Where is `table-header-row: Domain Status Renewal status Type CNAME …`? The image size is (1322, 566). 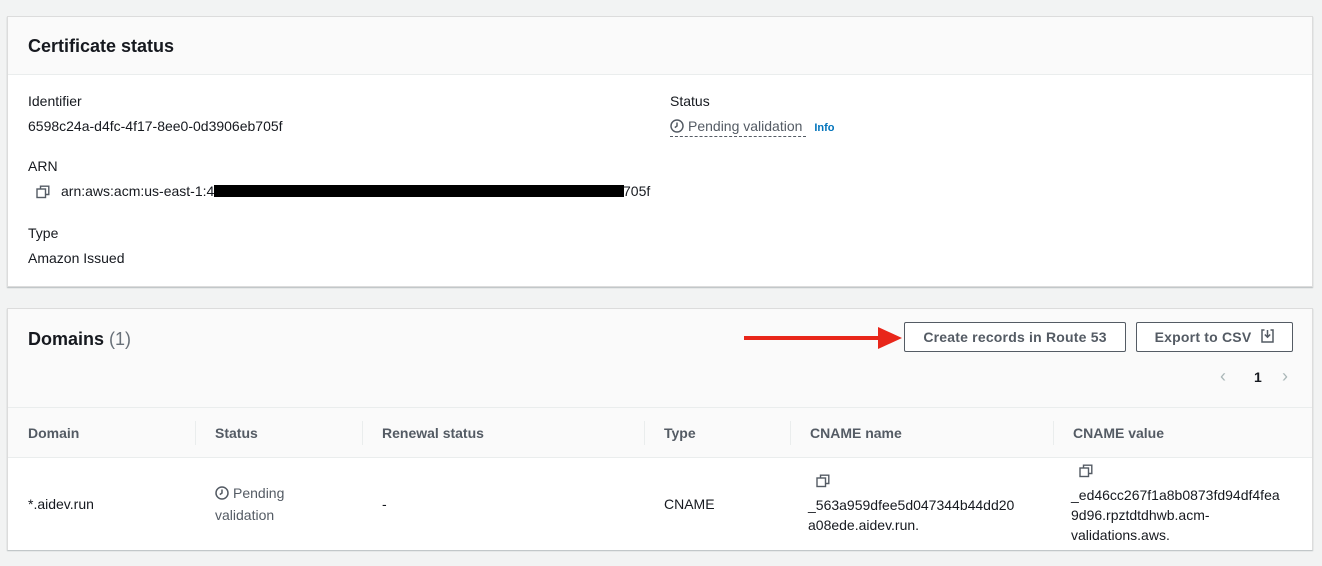 table-header-row: Domain Status Renewal status Type CNAME … is located at coordinates (660, 432).